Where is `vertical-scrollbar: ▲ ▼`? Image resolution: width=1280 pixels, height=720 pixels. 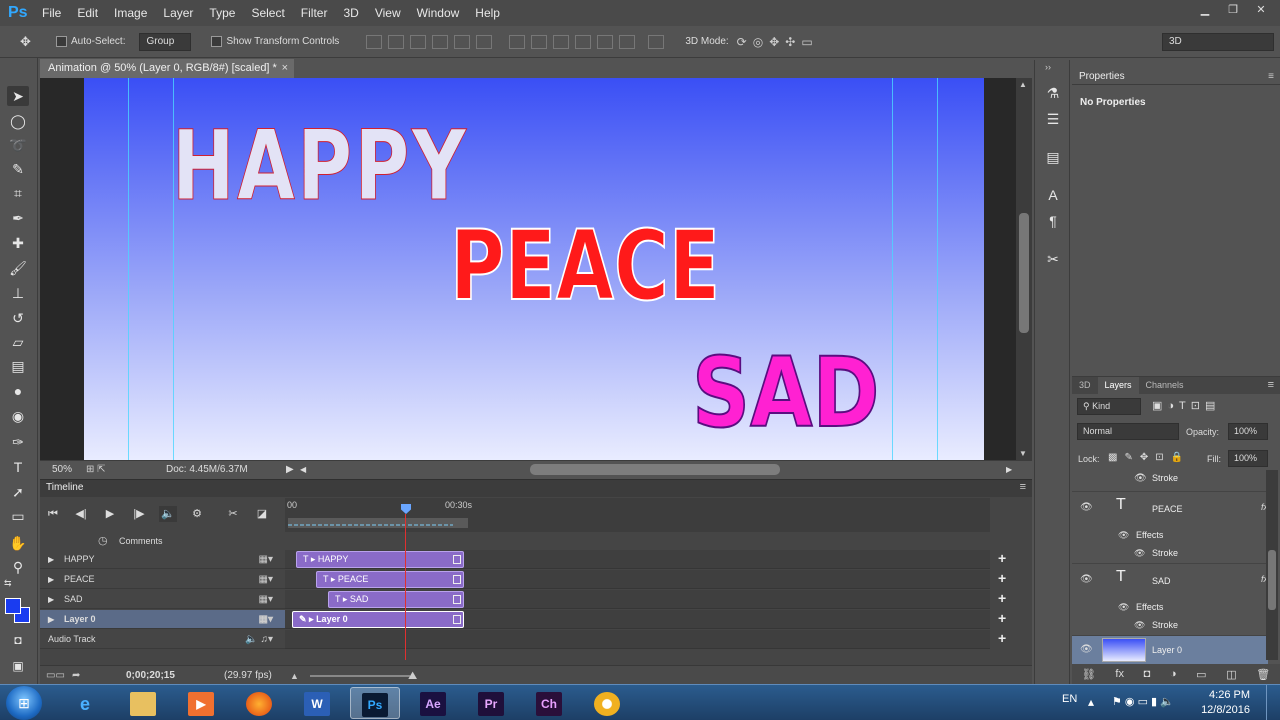 vertical-scrollbar: ▲ ▼ is located at coordinates (1024, 269).